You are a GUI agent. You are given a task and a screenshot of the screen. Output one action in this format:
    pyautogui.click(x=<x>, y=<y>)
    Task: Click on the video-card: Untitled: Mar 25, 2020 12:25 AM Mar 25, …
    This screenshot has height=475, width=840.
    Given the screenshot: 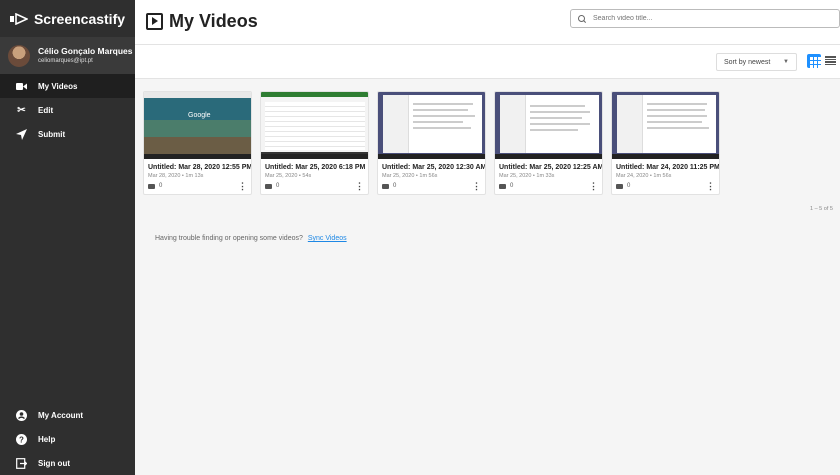 What is the action you would take?
    pyautogui.click(x=548, y=143)
    